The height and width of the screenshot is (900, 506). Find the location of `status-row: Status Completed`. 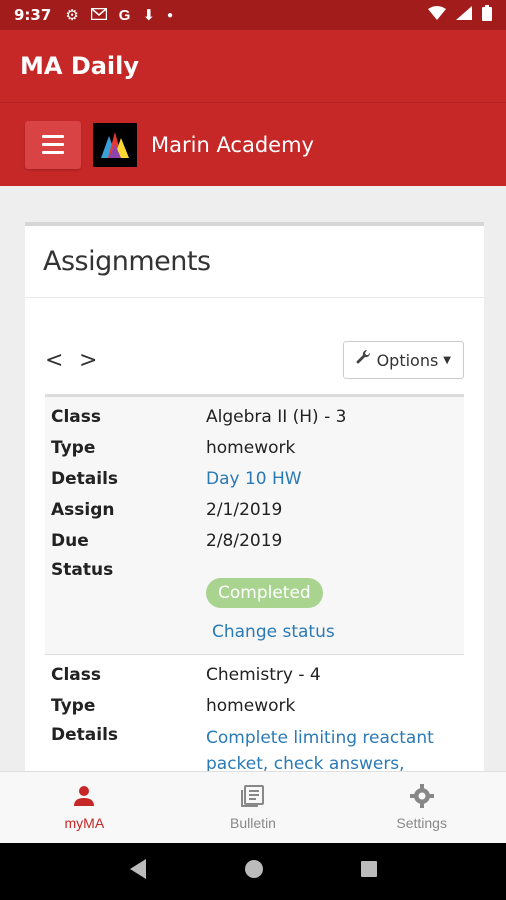

status-row: Status Completed is located at coordinates (254, 583).